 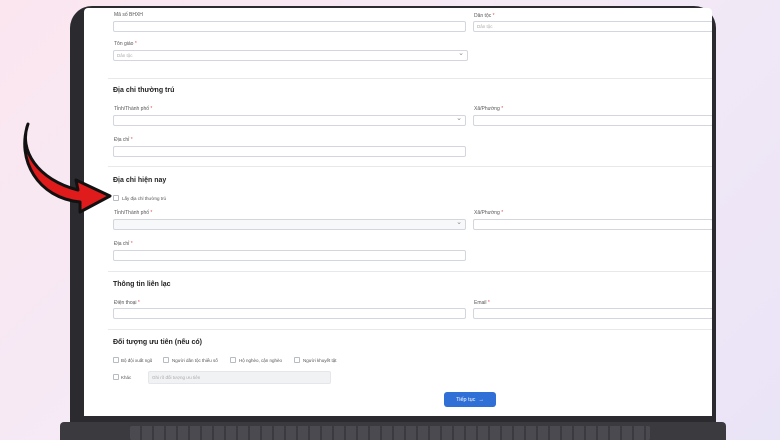 What do you see at coordinates (289, 255) in the screenshot?
I see `current-address-input` at bounding box center [289, 255].